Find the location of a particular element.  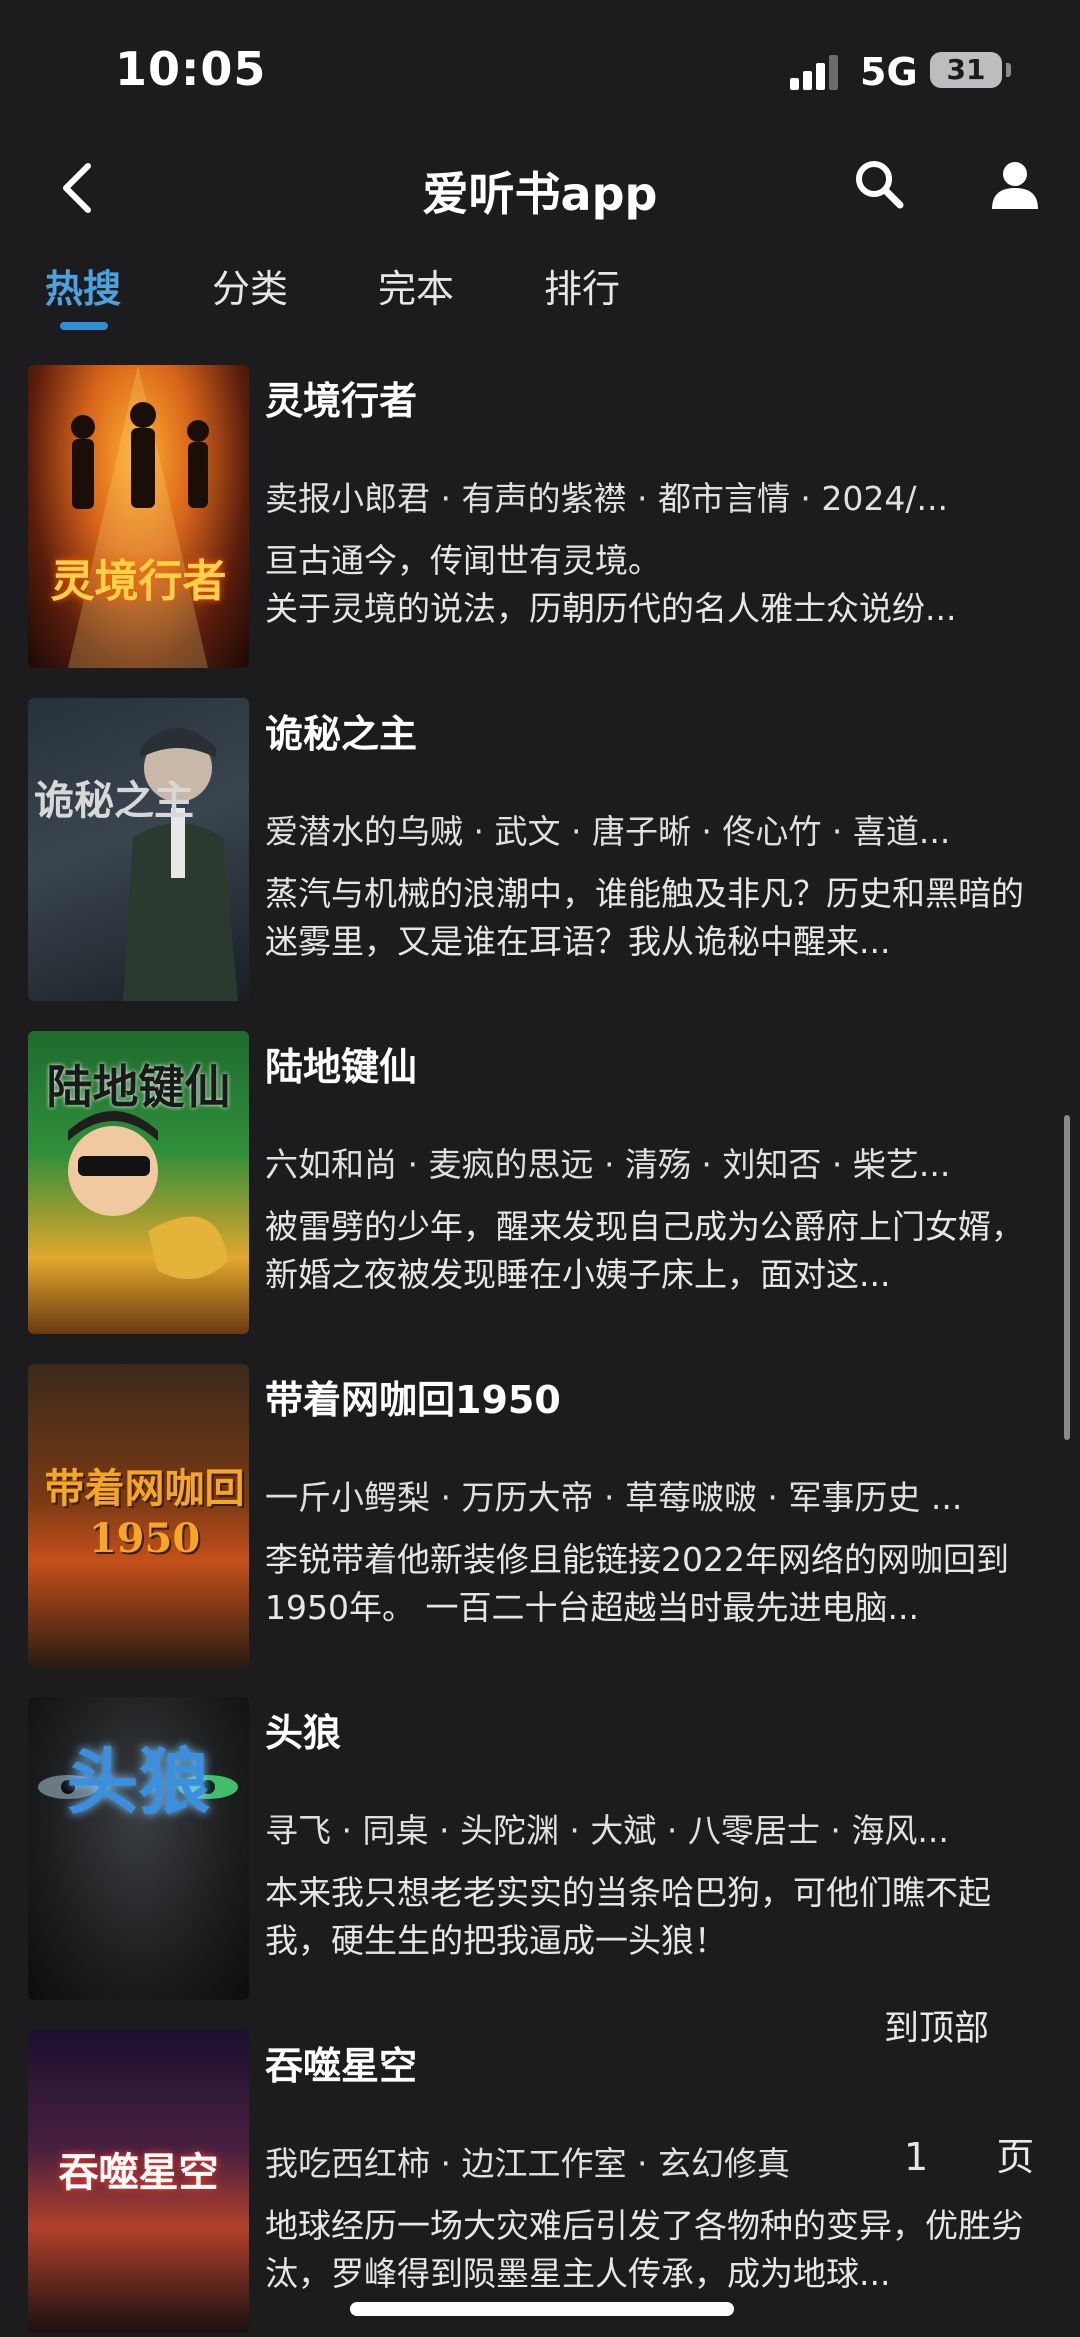

cover-title-text: 头狼 is located at coordinates (138, 1781).